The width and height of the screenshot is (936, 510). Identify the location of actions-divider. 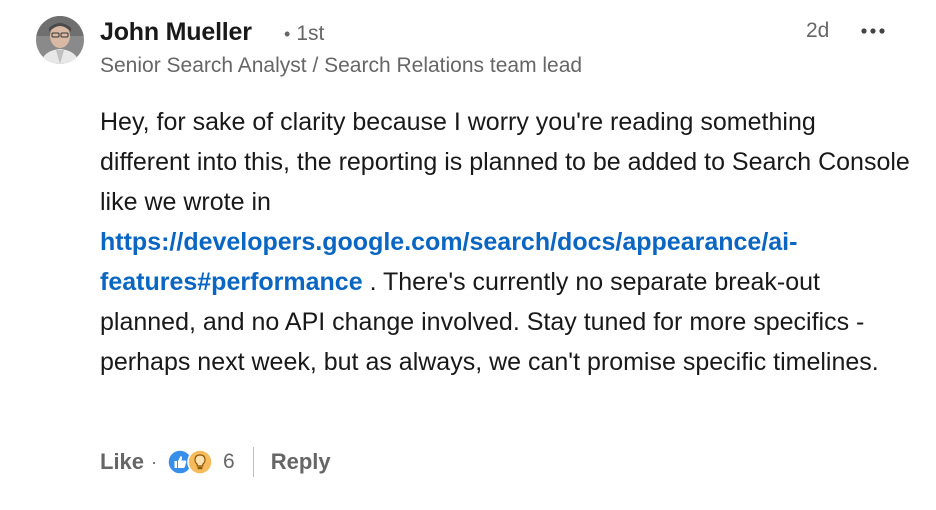
(253, 462).